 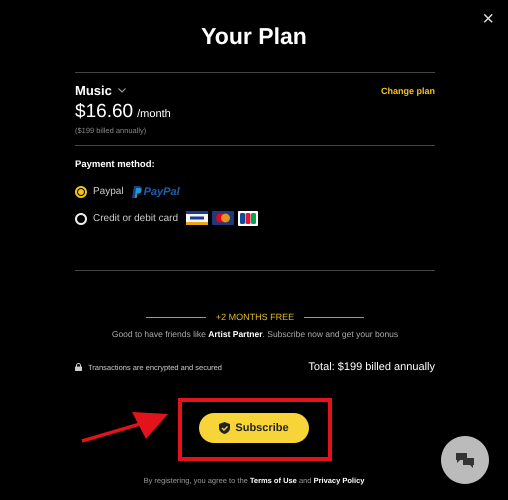 What do you see at coordinates (93, 90) in the screenshot?
I see `plan-name: Music` at bounding box center [93, 90].